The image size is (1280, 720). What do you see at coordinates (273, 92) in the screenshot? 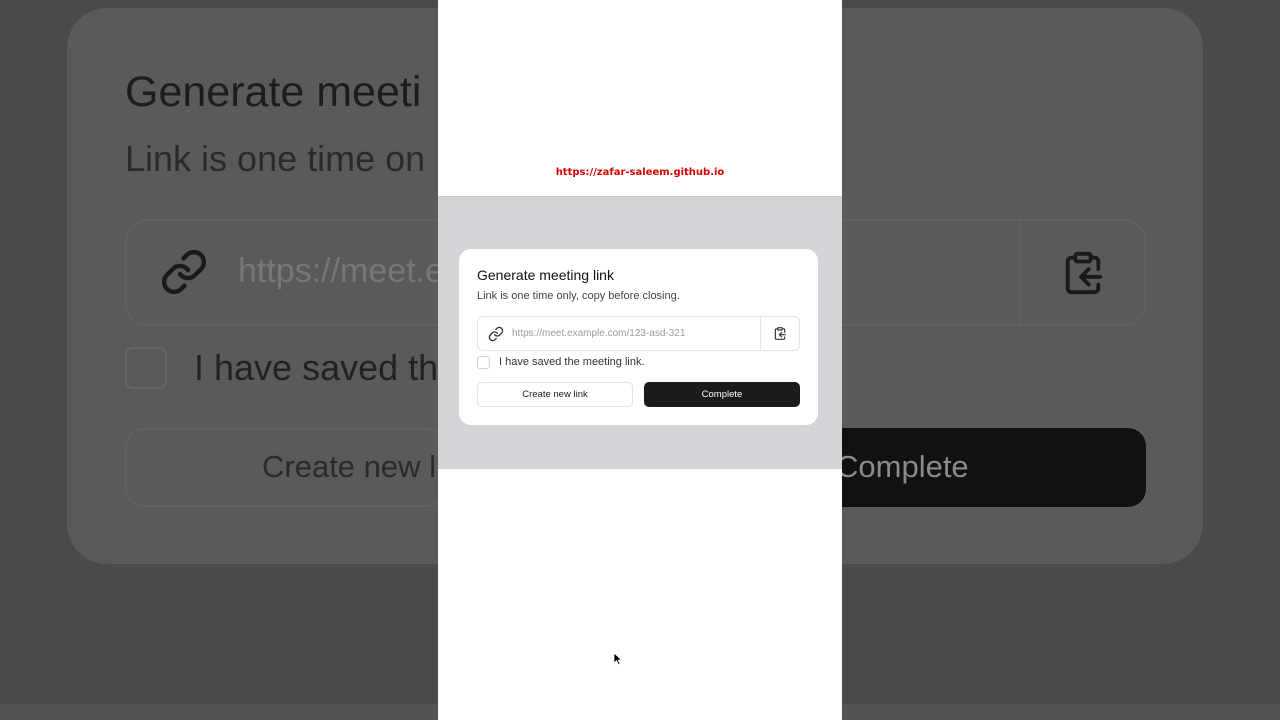
I see `background-title: Generate meeti` at bounding box center [273, 92].